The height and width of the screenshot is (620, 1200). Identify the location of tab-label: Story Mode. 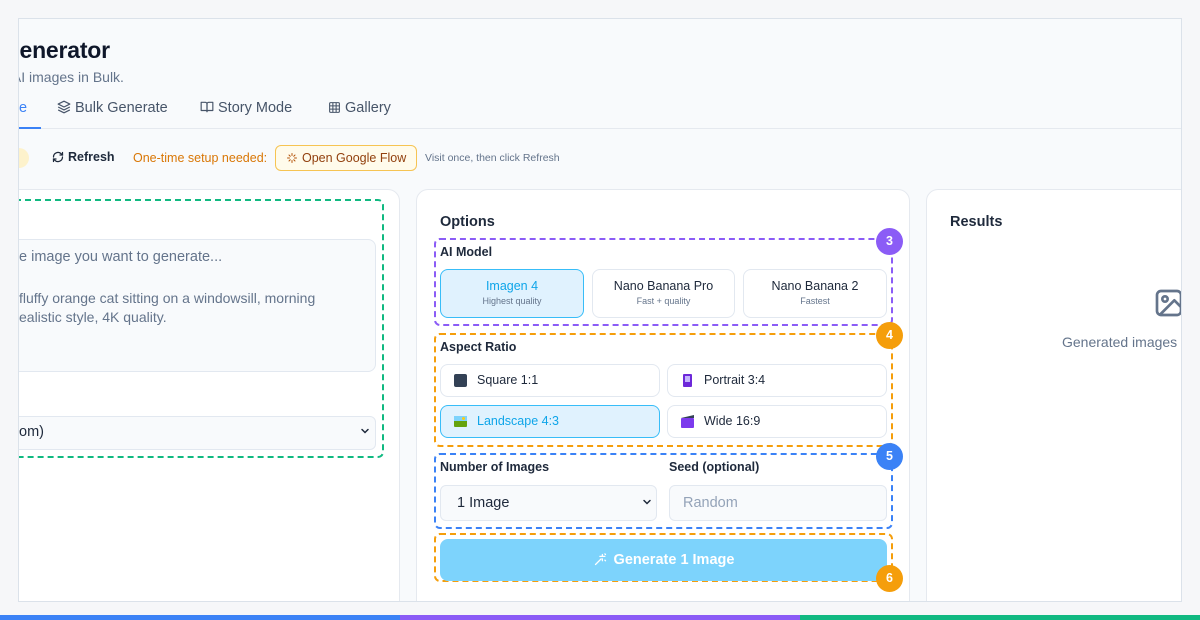
(255, 108).